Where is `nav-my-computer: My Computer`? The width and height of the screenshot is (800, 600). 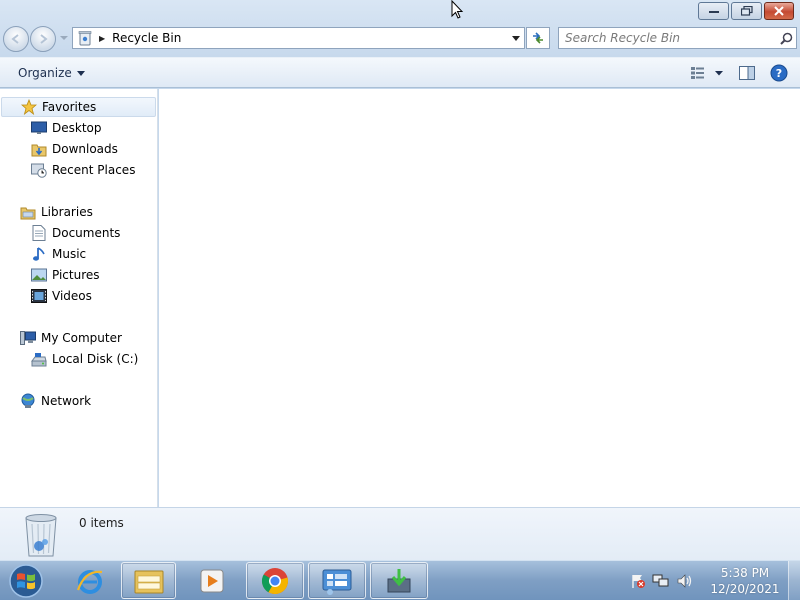
nav-my-computer: My Computer is located at coordinates (70, 338).